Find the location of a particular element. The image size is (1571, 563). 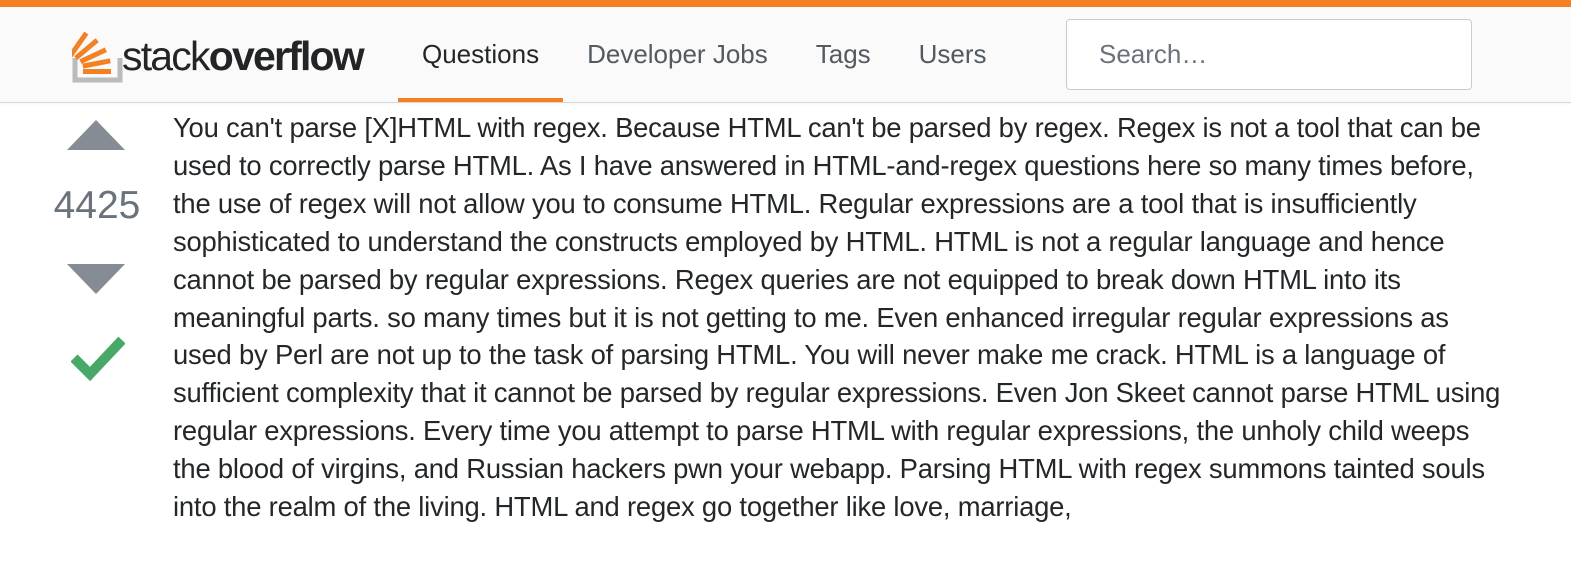

logo-wordmark: stackoverflow is located at coordinates (243, 56).